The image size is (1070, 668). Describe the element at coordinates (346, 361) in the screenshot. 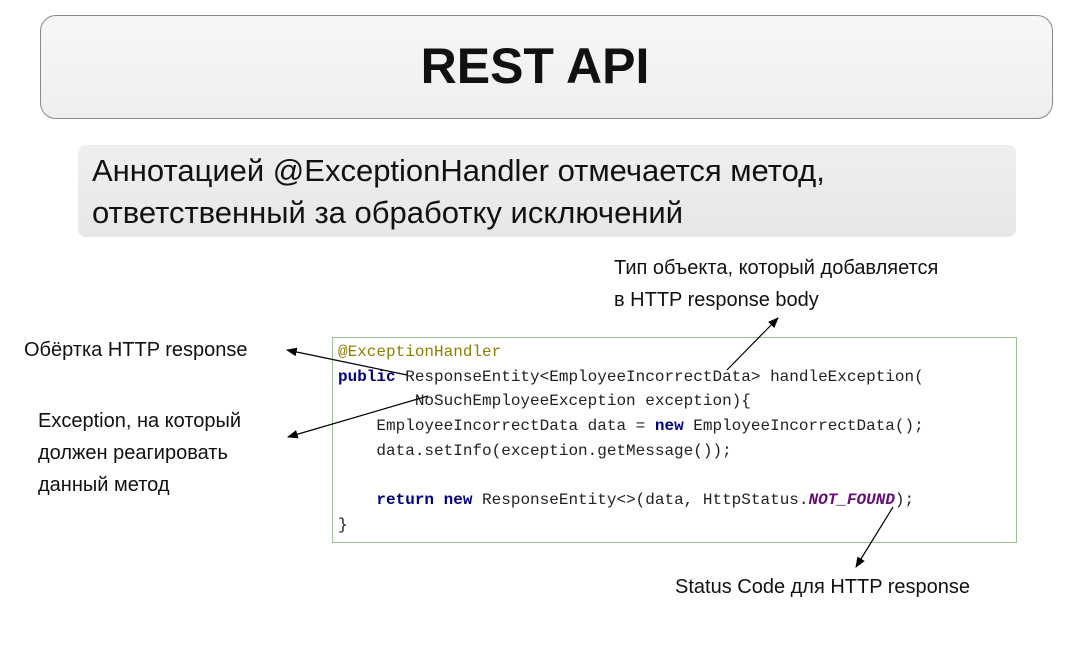

I see `arrow-wrapper` at that location.